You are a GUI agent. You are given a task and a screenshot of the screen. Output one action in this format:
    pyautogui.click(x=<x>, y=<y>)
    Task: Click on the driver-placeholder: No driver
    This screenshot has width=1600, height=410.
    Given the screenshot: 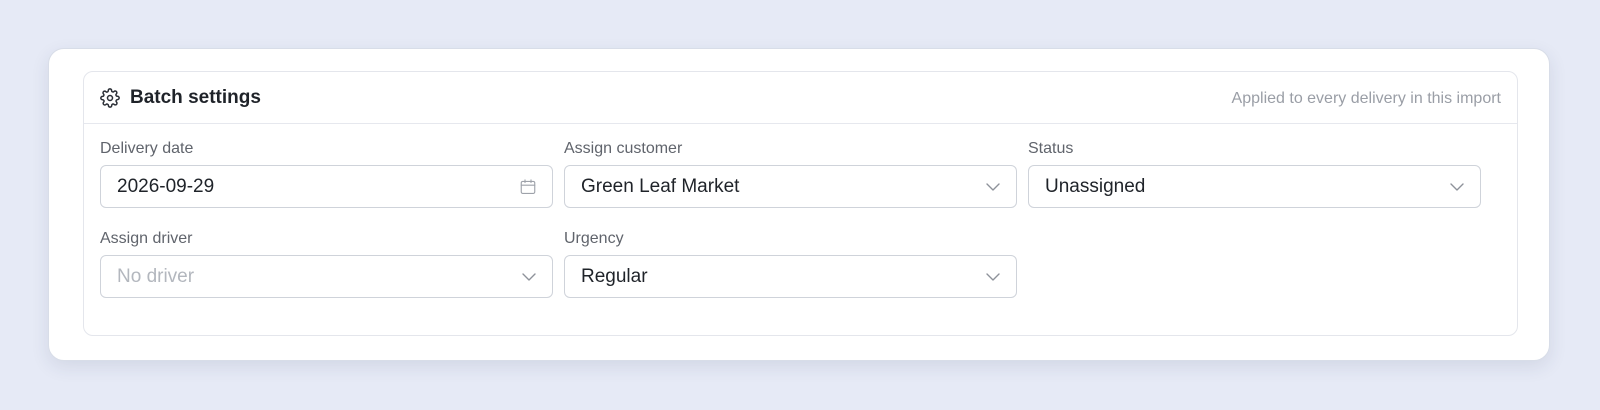 What is the action you would take?
    pyautogui.click(x=156, y=276)
    